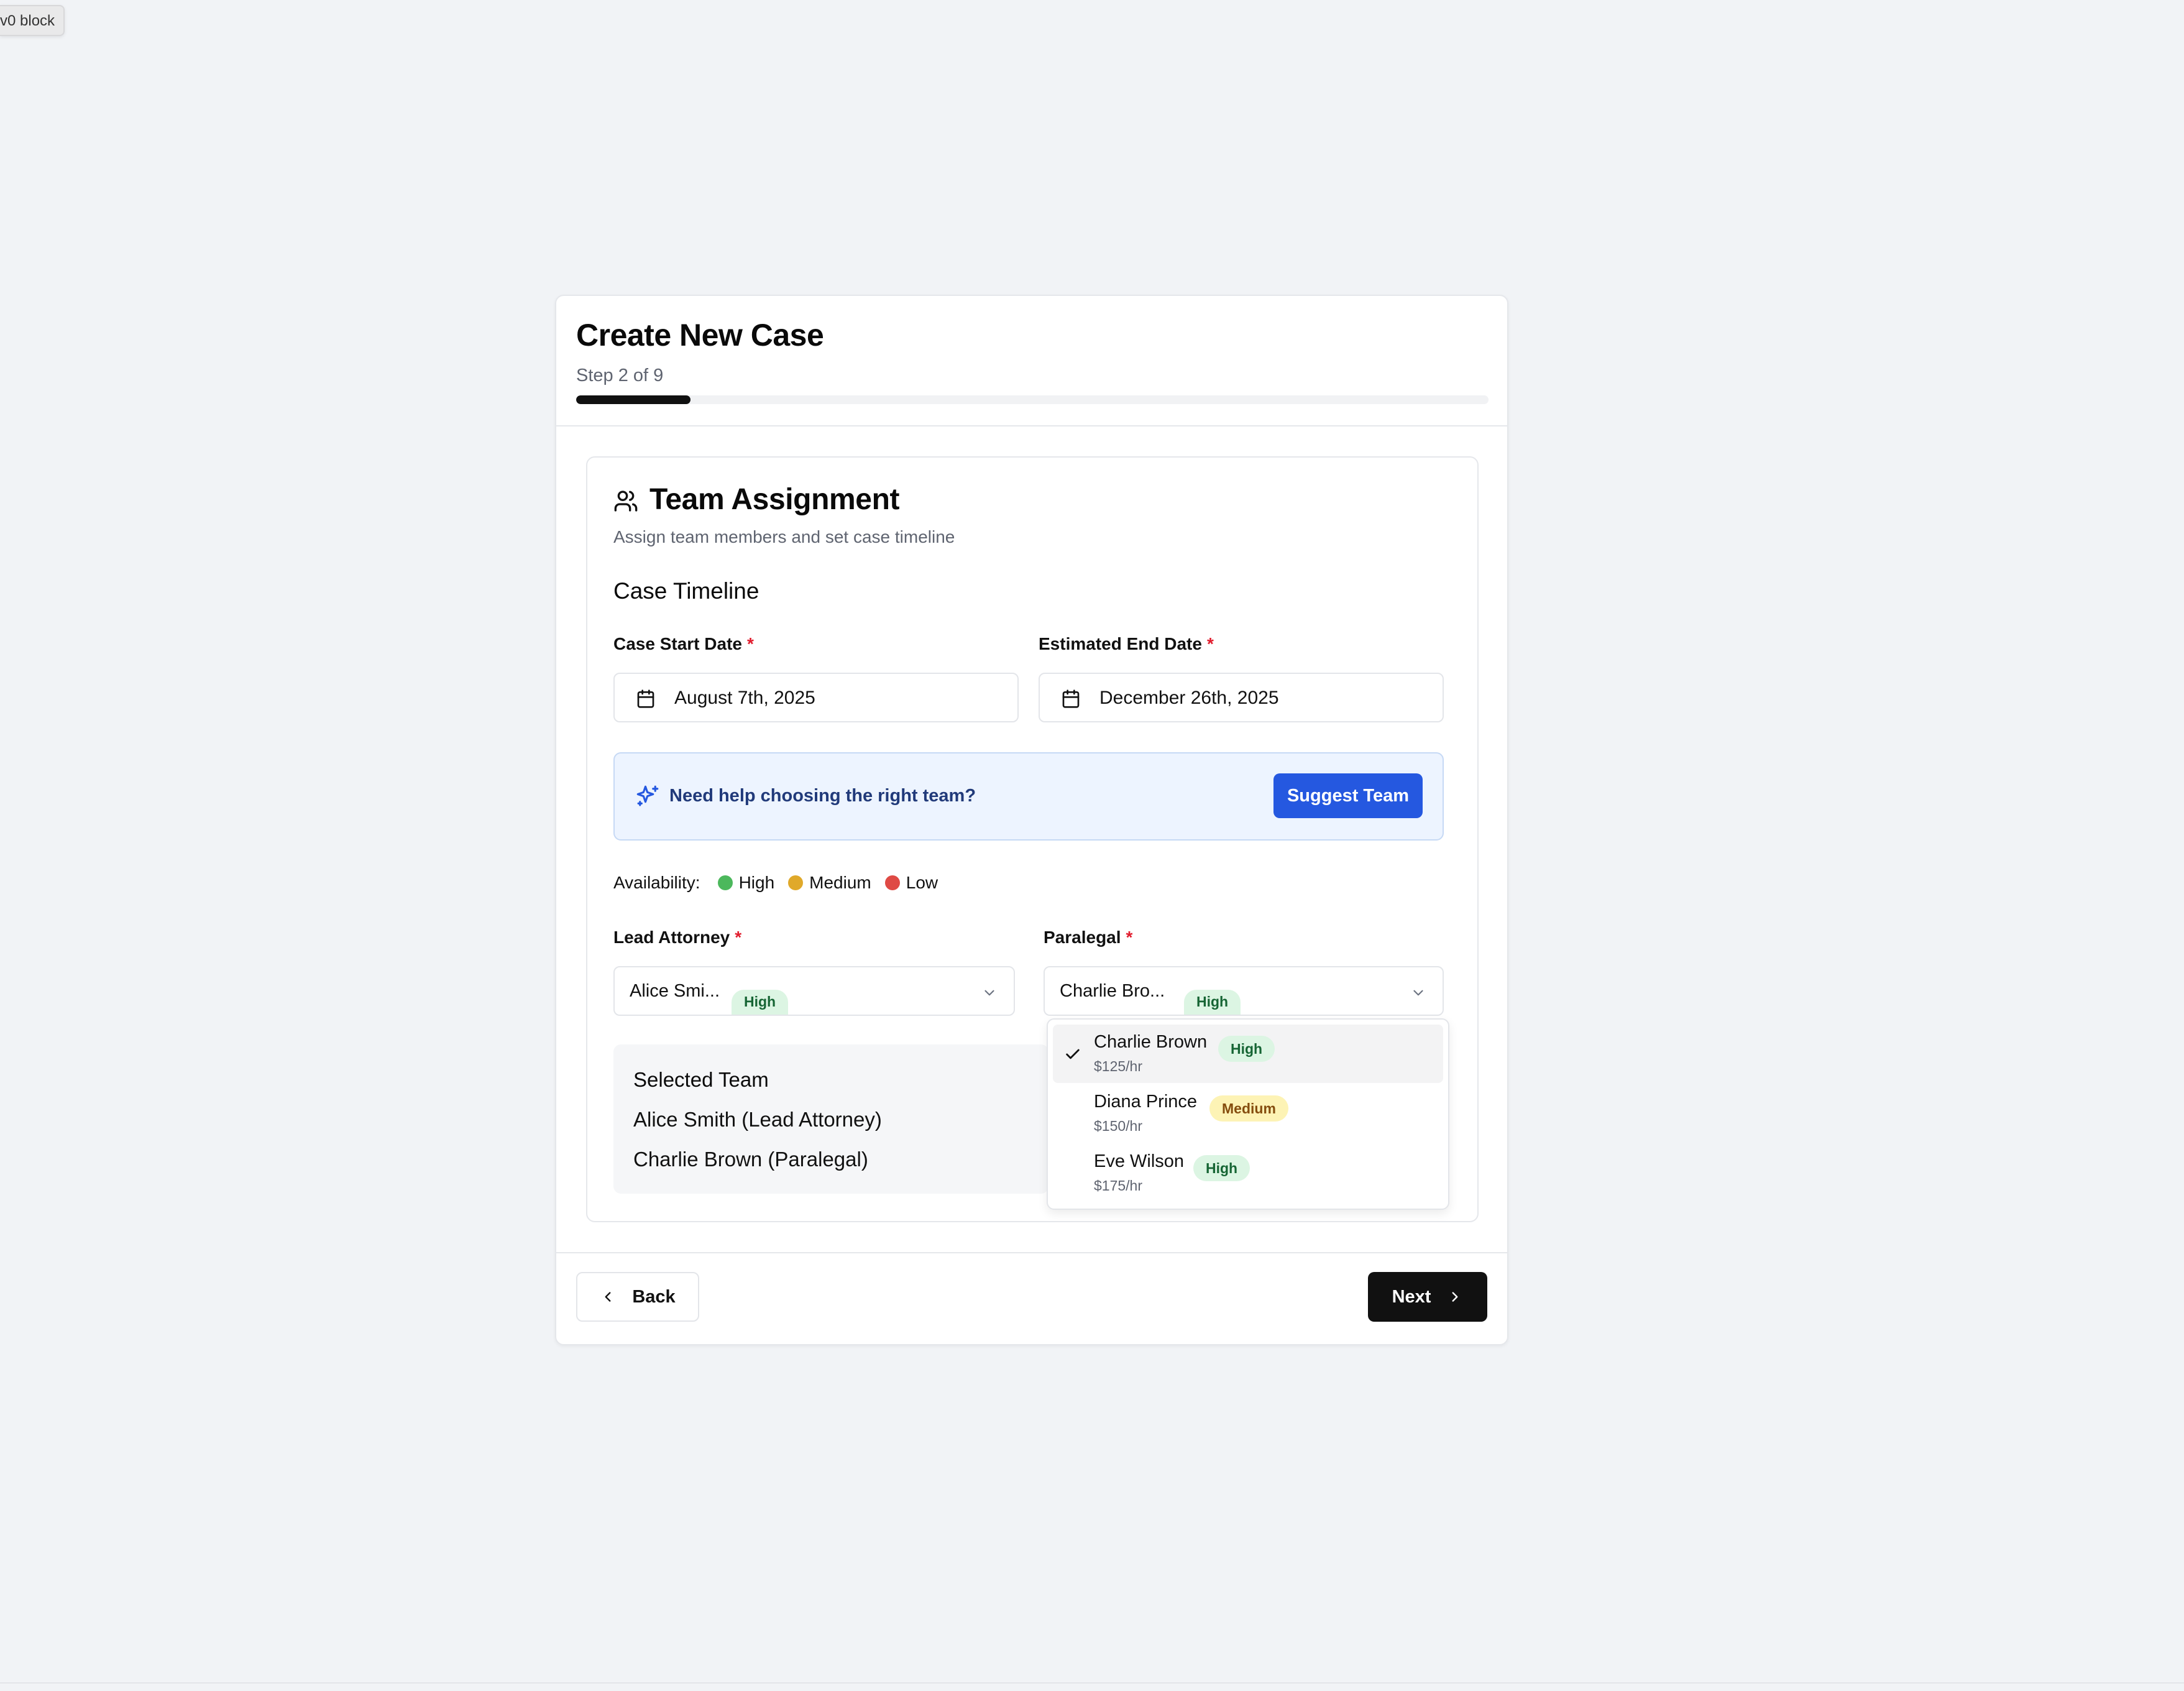 Image resolution: width=2184 pixels, height=1691 pixels. Describe the element at coordinates (654, 1296) in the screenshot. I see `back-button-label: Back` at that location.